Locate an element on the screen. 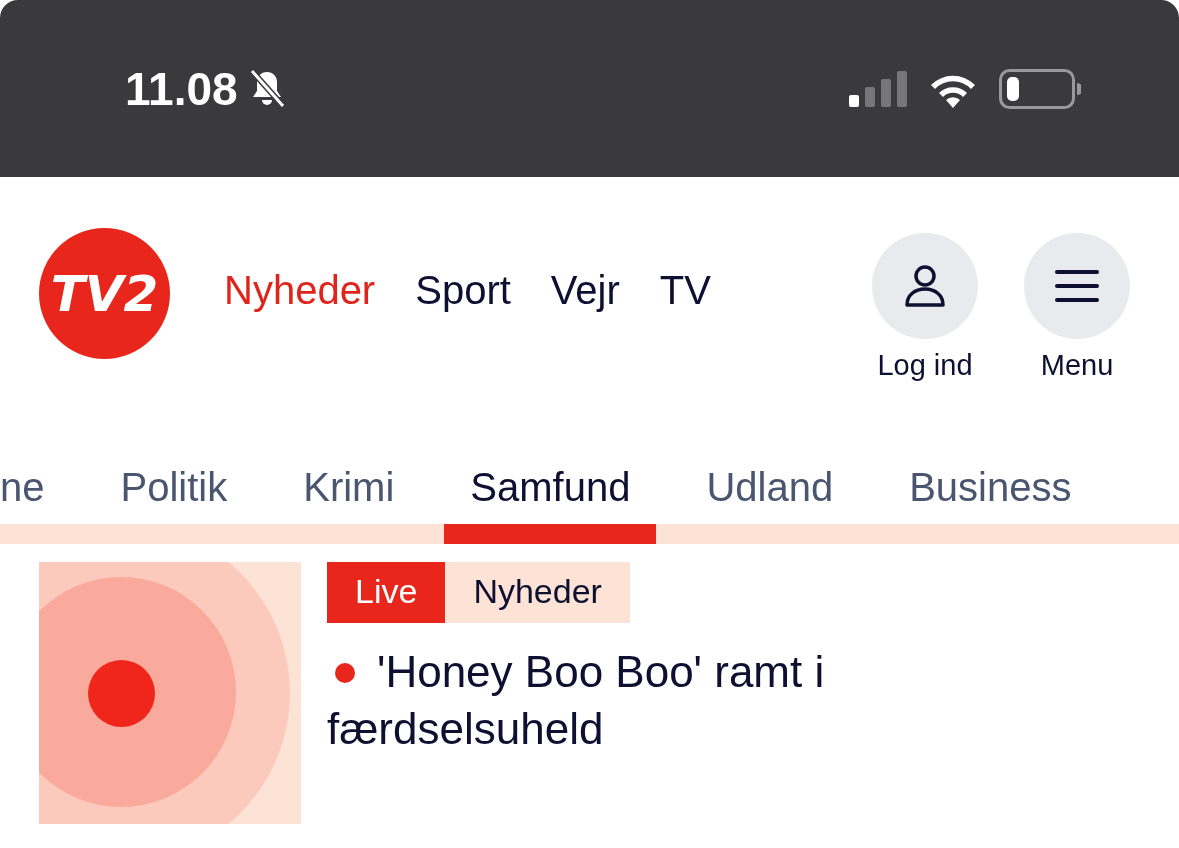 Image resolution: width=1179 pixels, height=848 pixels. live-tag: Live is located at coordinates (386, 592).